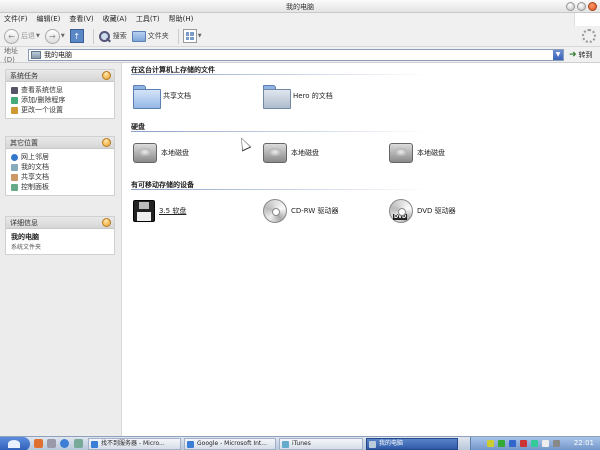 The height and width of the screenshot is (450, 600). What do you see at coordinates (584, 443) in the screenshot?
I see `clock: 22:01` at bounding box center [584, 443].